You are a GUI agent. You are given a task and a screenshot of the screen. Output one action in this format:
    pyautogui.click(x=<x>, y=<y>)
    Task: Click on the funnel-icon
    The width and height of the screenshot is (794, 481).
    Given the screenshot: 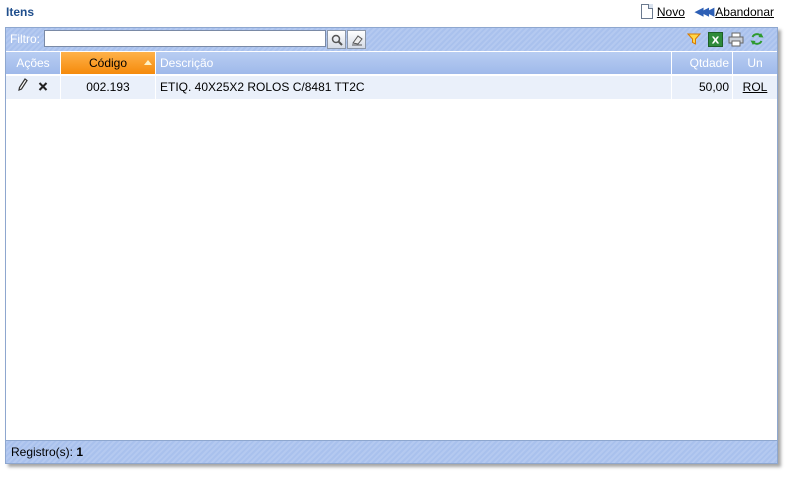 What is the action you would take?
    pyautogui.click(x=694, y=39)
    